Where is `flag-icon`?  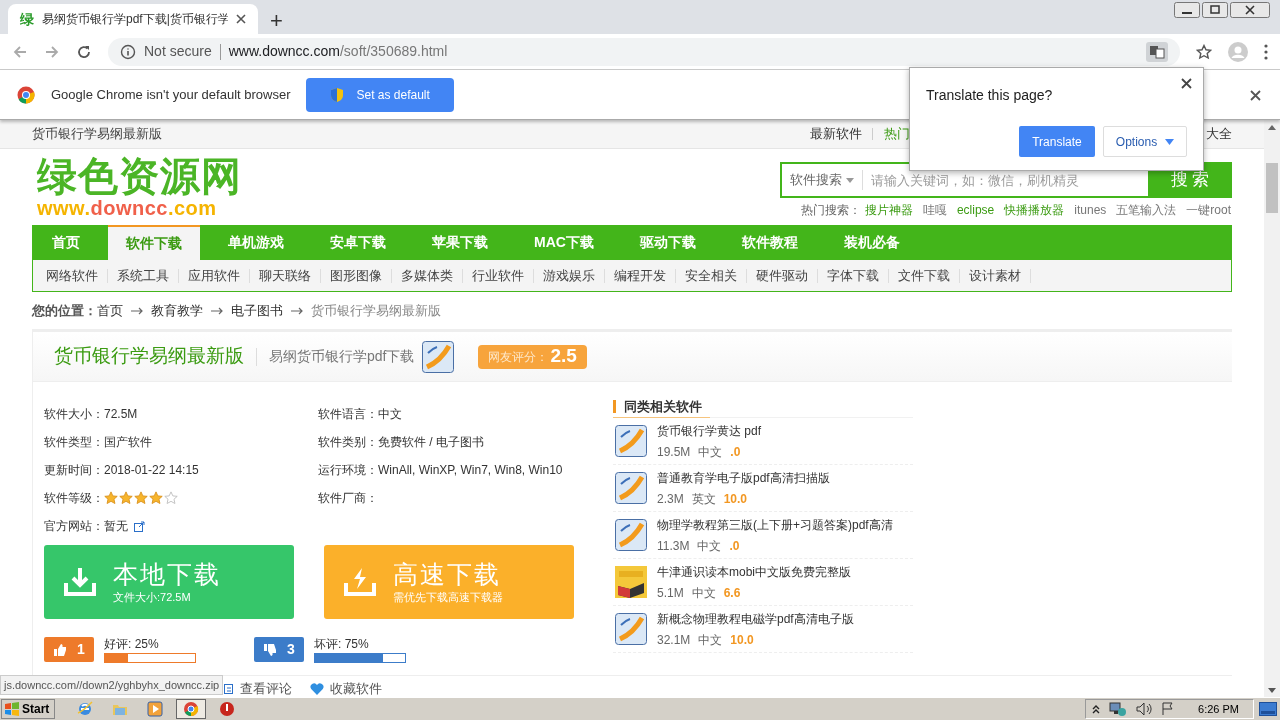 flag-icon is located at coordinates (1168, 709).